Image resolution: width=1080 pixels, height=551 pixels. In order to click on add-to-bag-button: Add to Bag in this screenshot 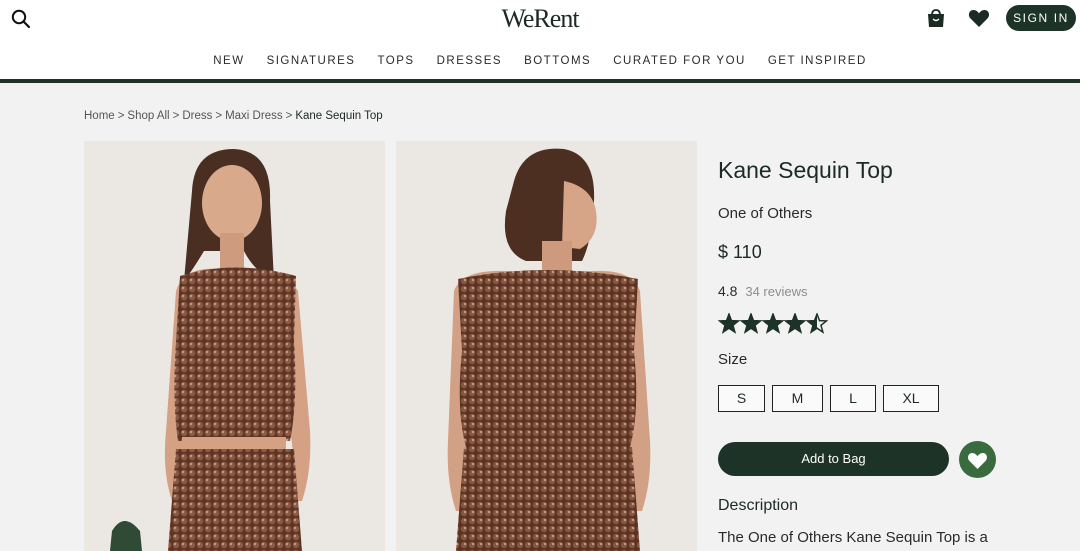, I will do `click(833, 459)`.